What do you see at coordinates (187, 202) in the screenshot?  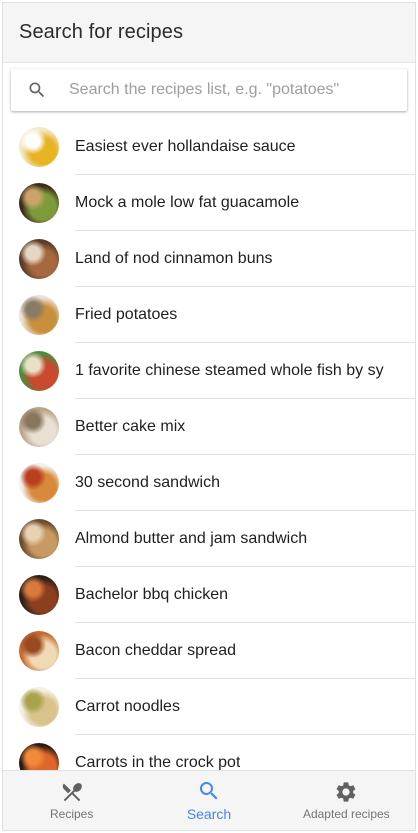 I see `recipe-name: Mock a mole low fat guacamole` at bounding box center [187, 202].